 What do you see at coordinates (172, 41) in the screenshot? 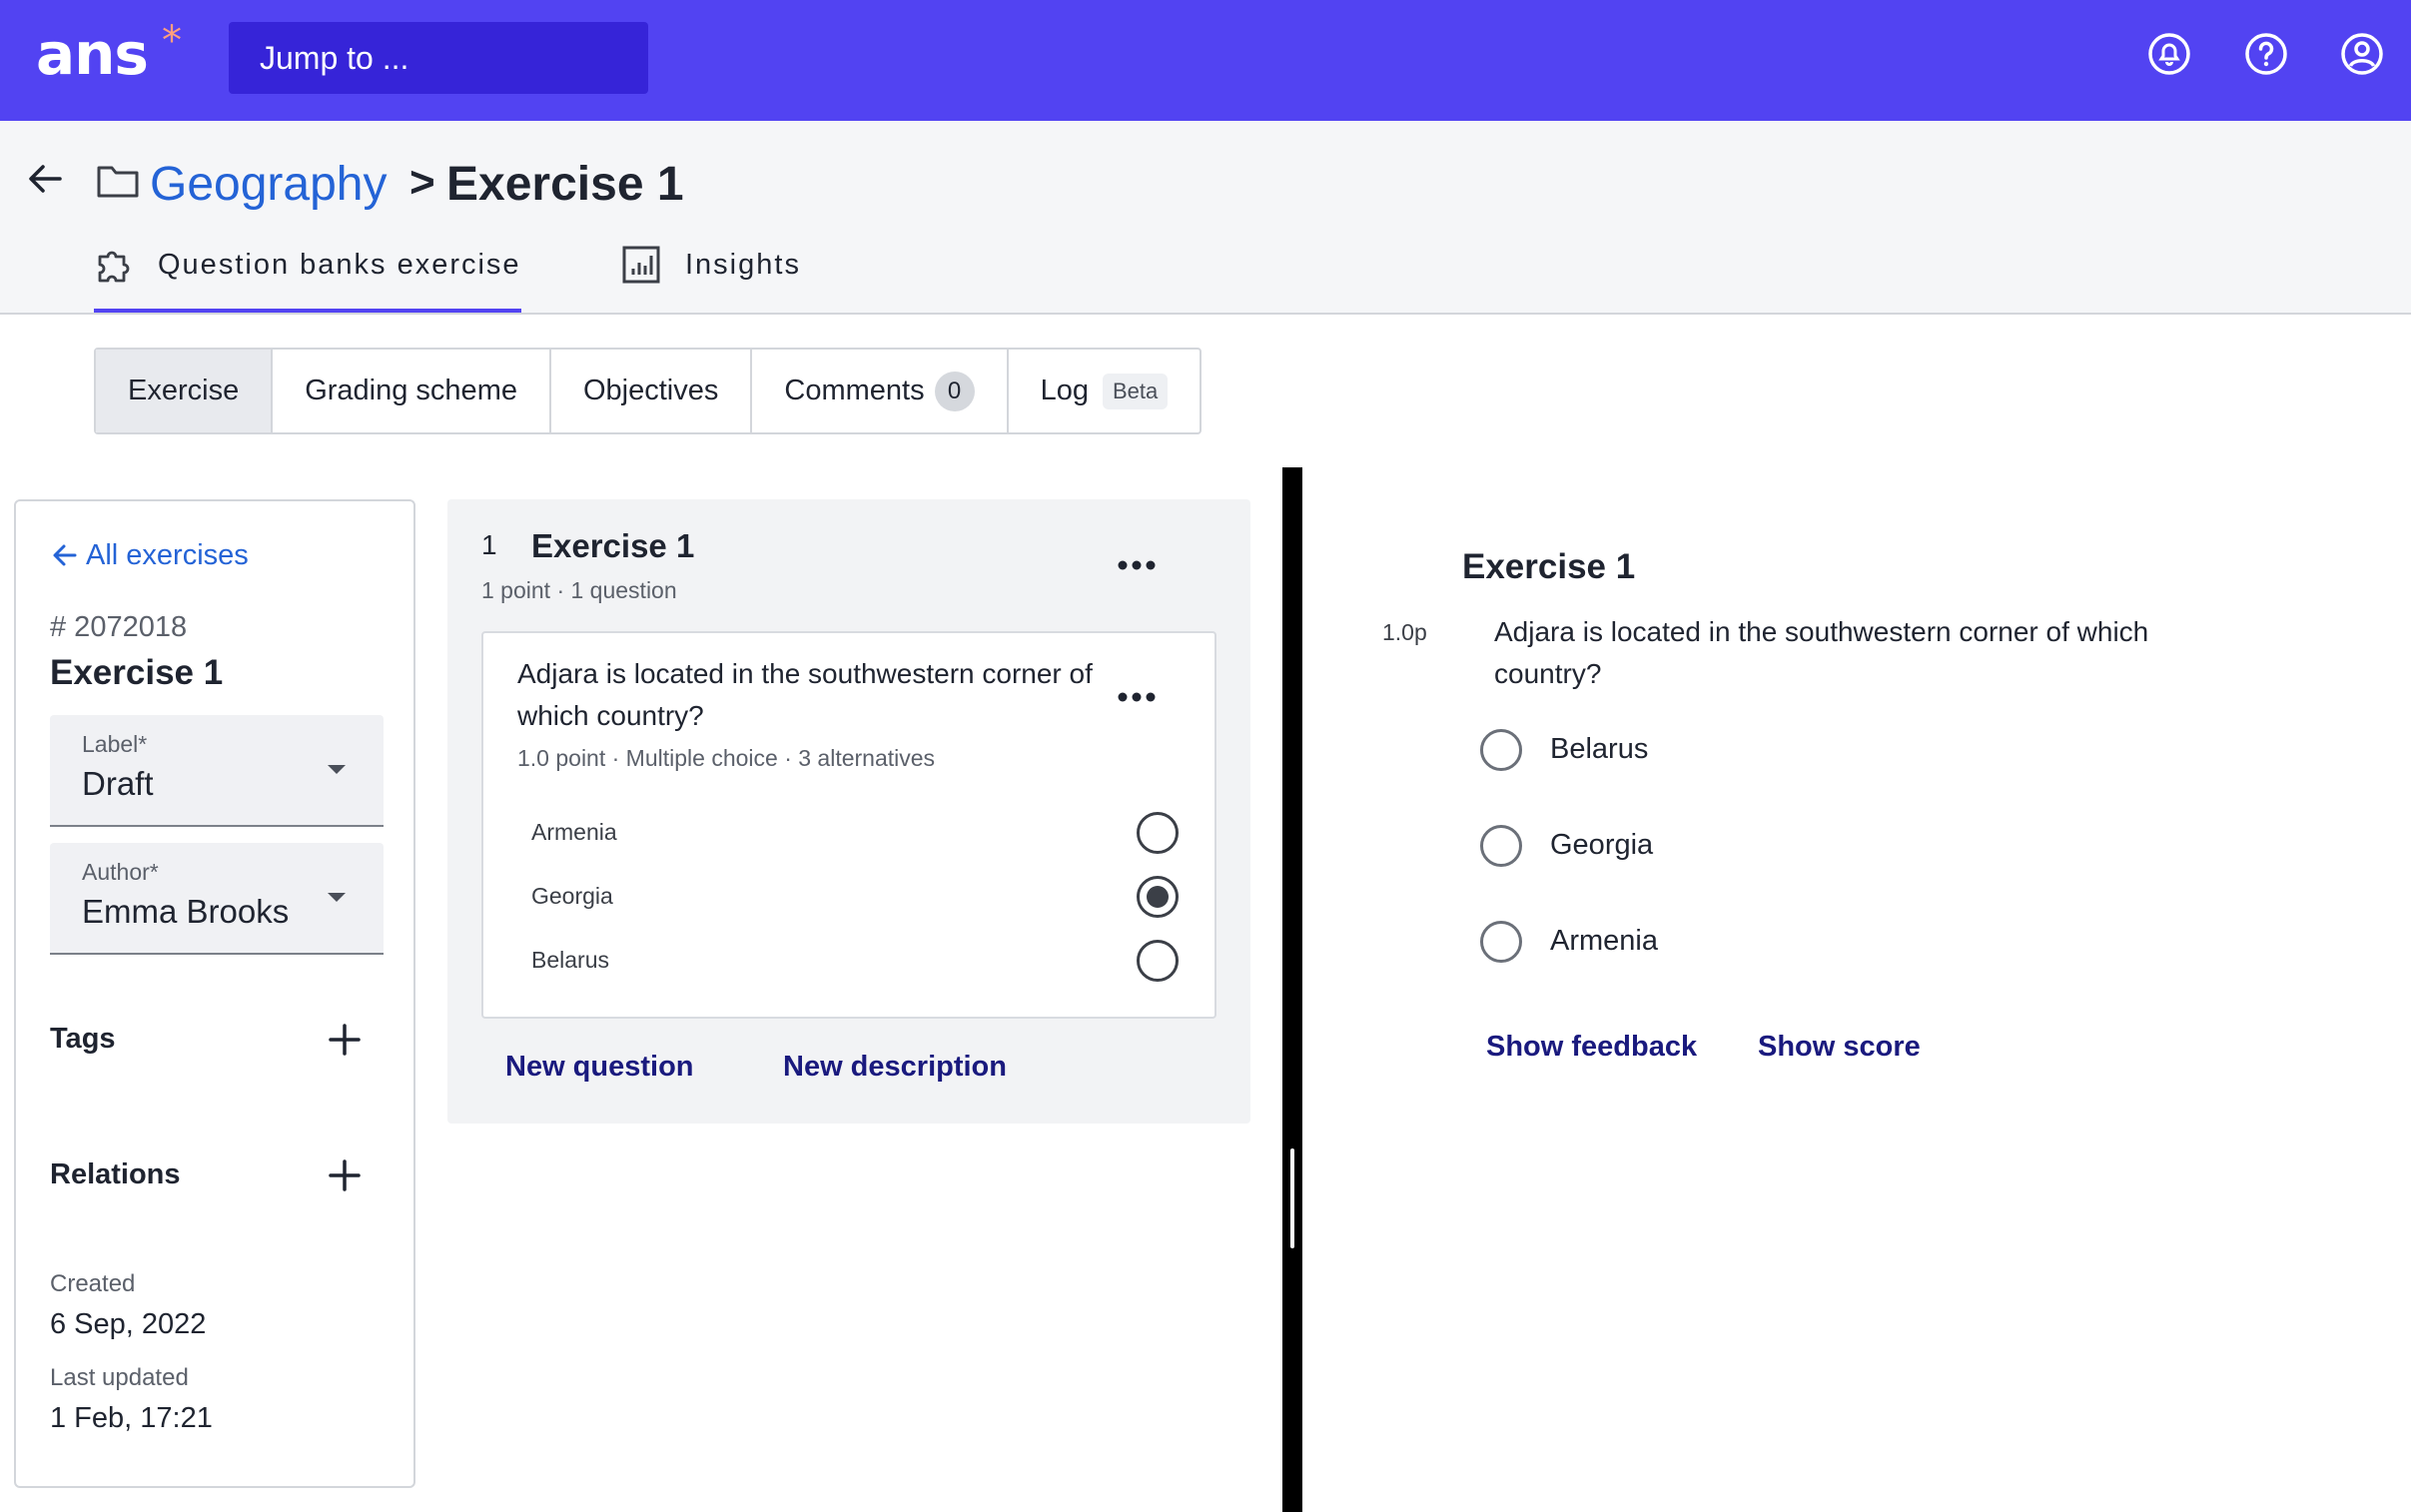
I see `logo-mark: *` at bounding box center [172, 41].